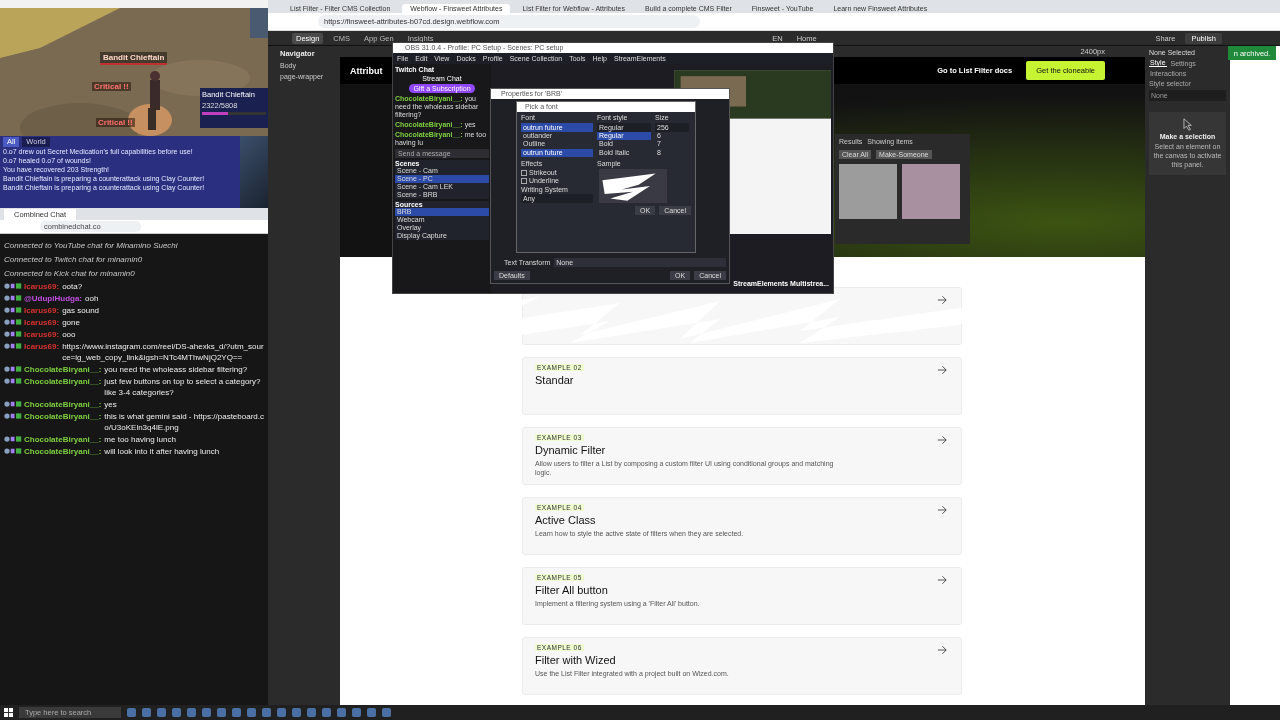  What do you see at coordinates (1187, 124) in the screenshot?
I see `cursor-icon` at bounding box center [1187, 124].